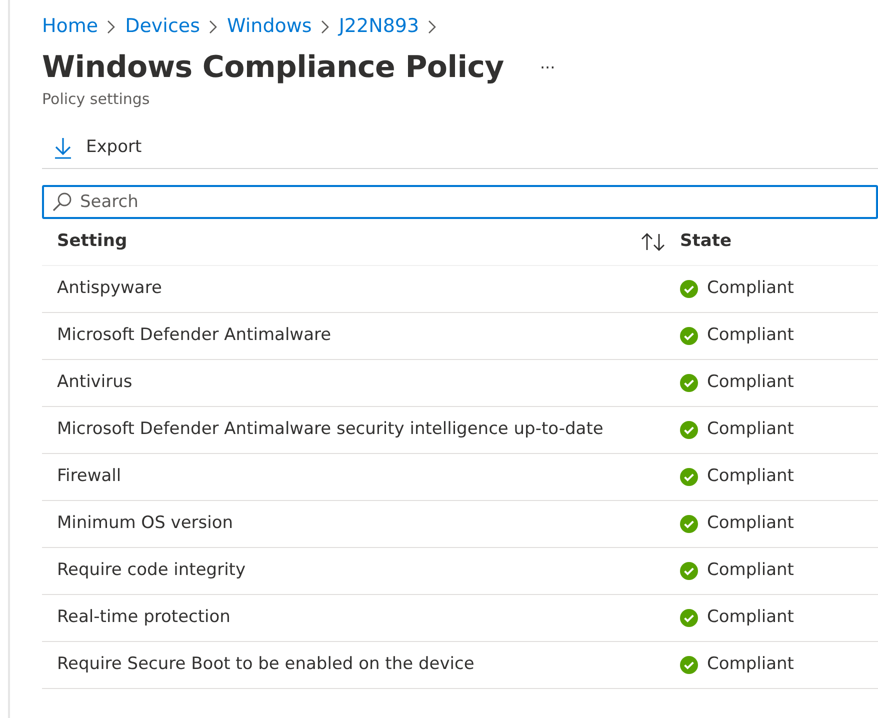 The width and height of the screenshot is (878, 718). What do you see at coordinates (96, 99) in the screenshot?
I see `page-subtitle: Policy settings` at bounding box center [96, 99].